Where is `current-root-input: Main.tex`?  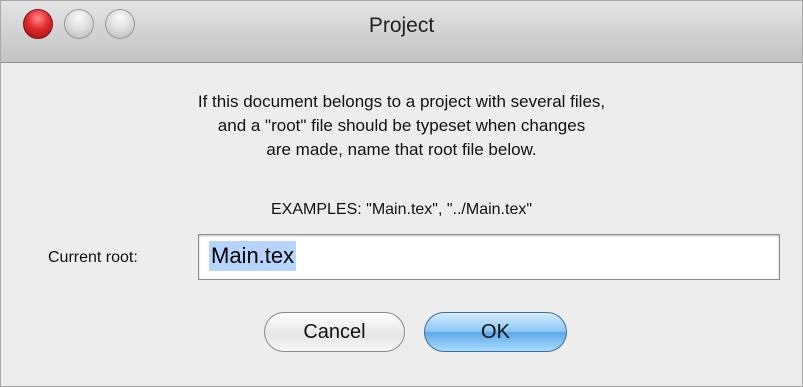
current-root-input: Main.tex is located at coordinates (489, 257).